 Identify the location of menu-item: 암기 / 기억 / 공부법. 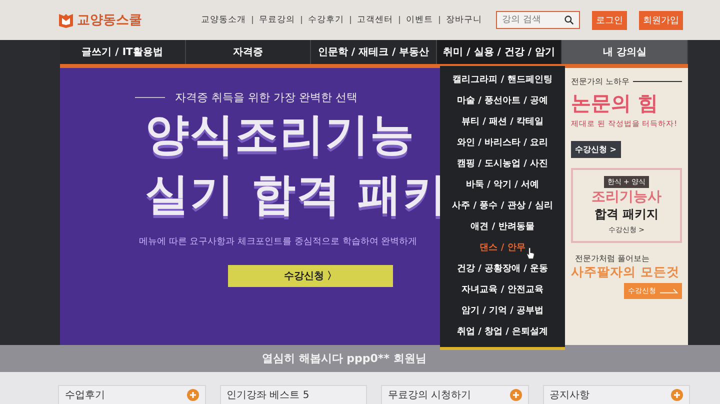
(502, 311).